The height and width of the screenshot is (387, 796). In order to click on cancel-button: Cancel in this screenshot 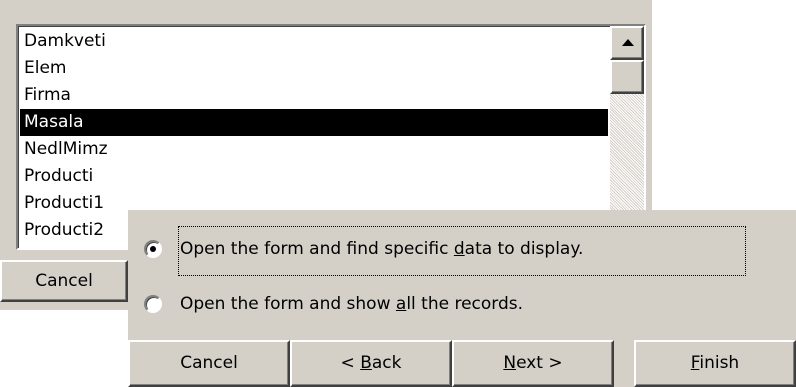, I will do `click(209, 363)`.